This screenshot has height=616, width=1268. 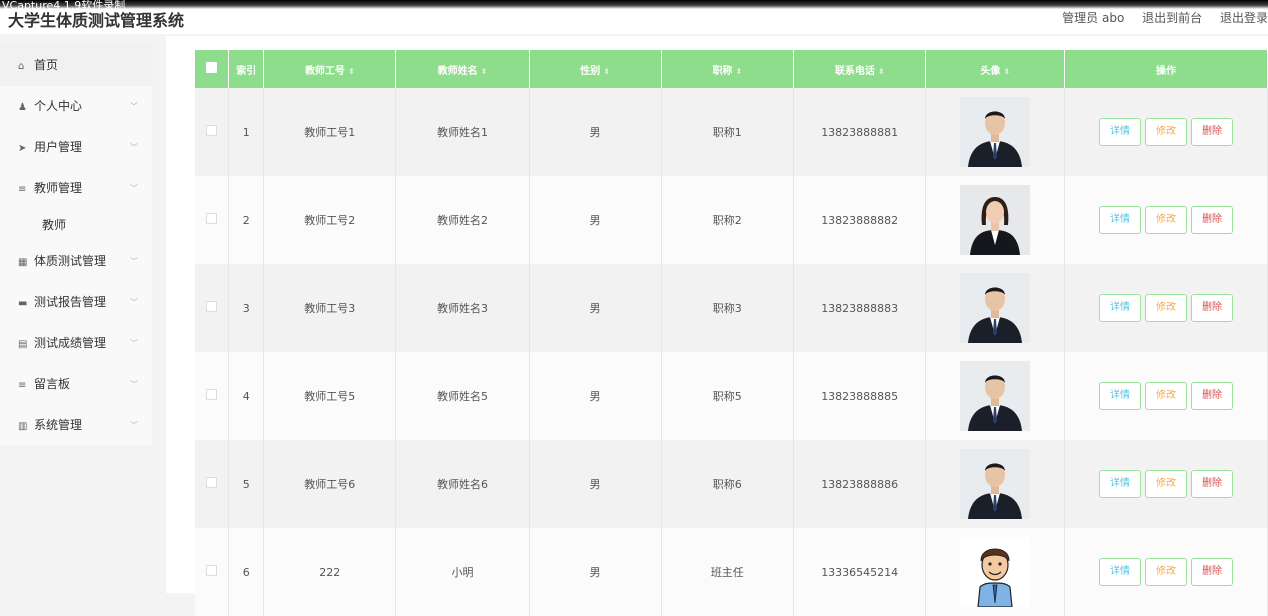 I want to click on phone-cell: 13823888881, so click(x=860, y=132).